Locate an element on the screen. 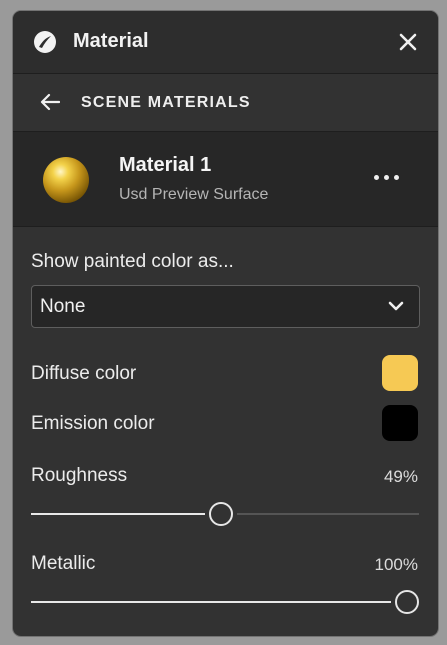  material-type: Usd Preview Surface is located at coordinates (194, 194).